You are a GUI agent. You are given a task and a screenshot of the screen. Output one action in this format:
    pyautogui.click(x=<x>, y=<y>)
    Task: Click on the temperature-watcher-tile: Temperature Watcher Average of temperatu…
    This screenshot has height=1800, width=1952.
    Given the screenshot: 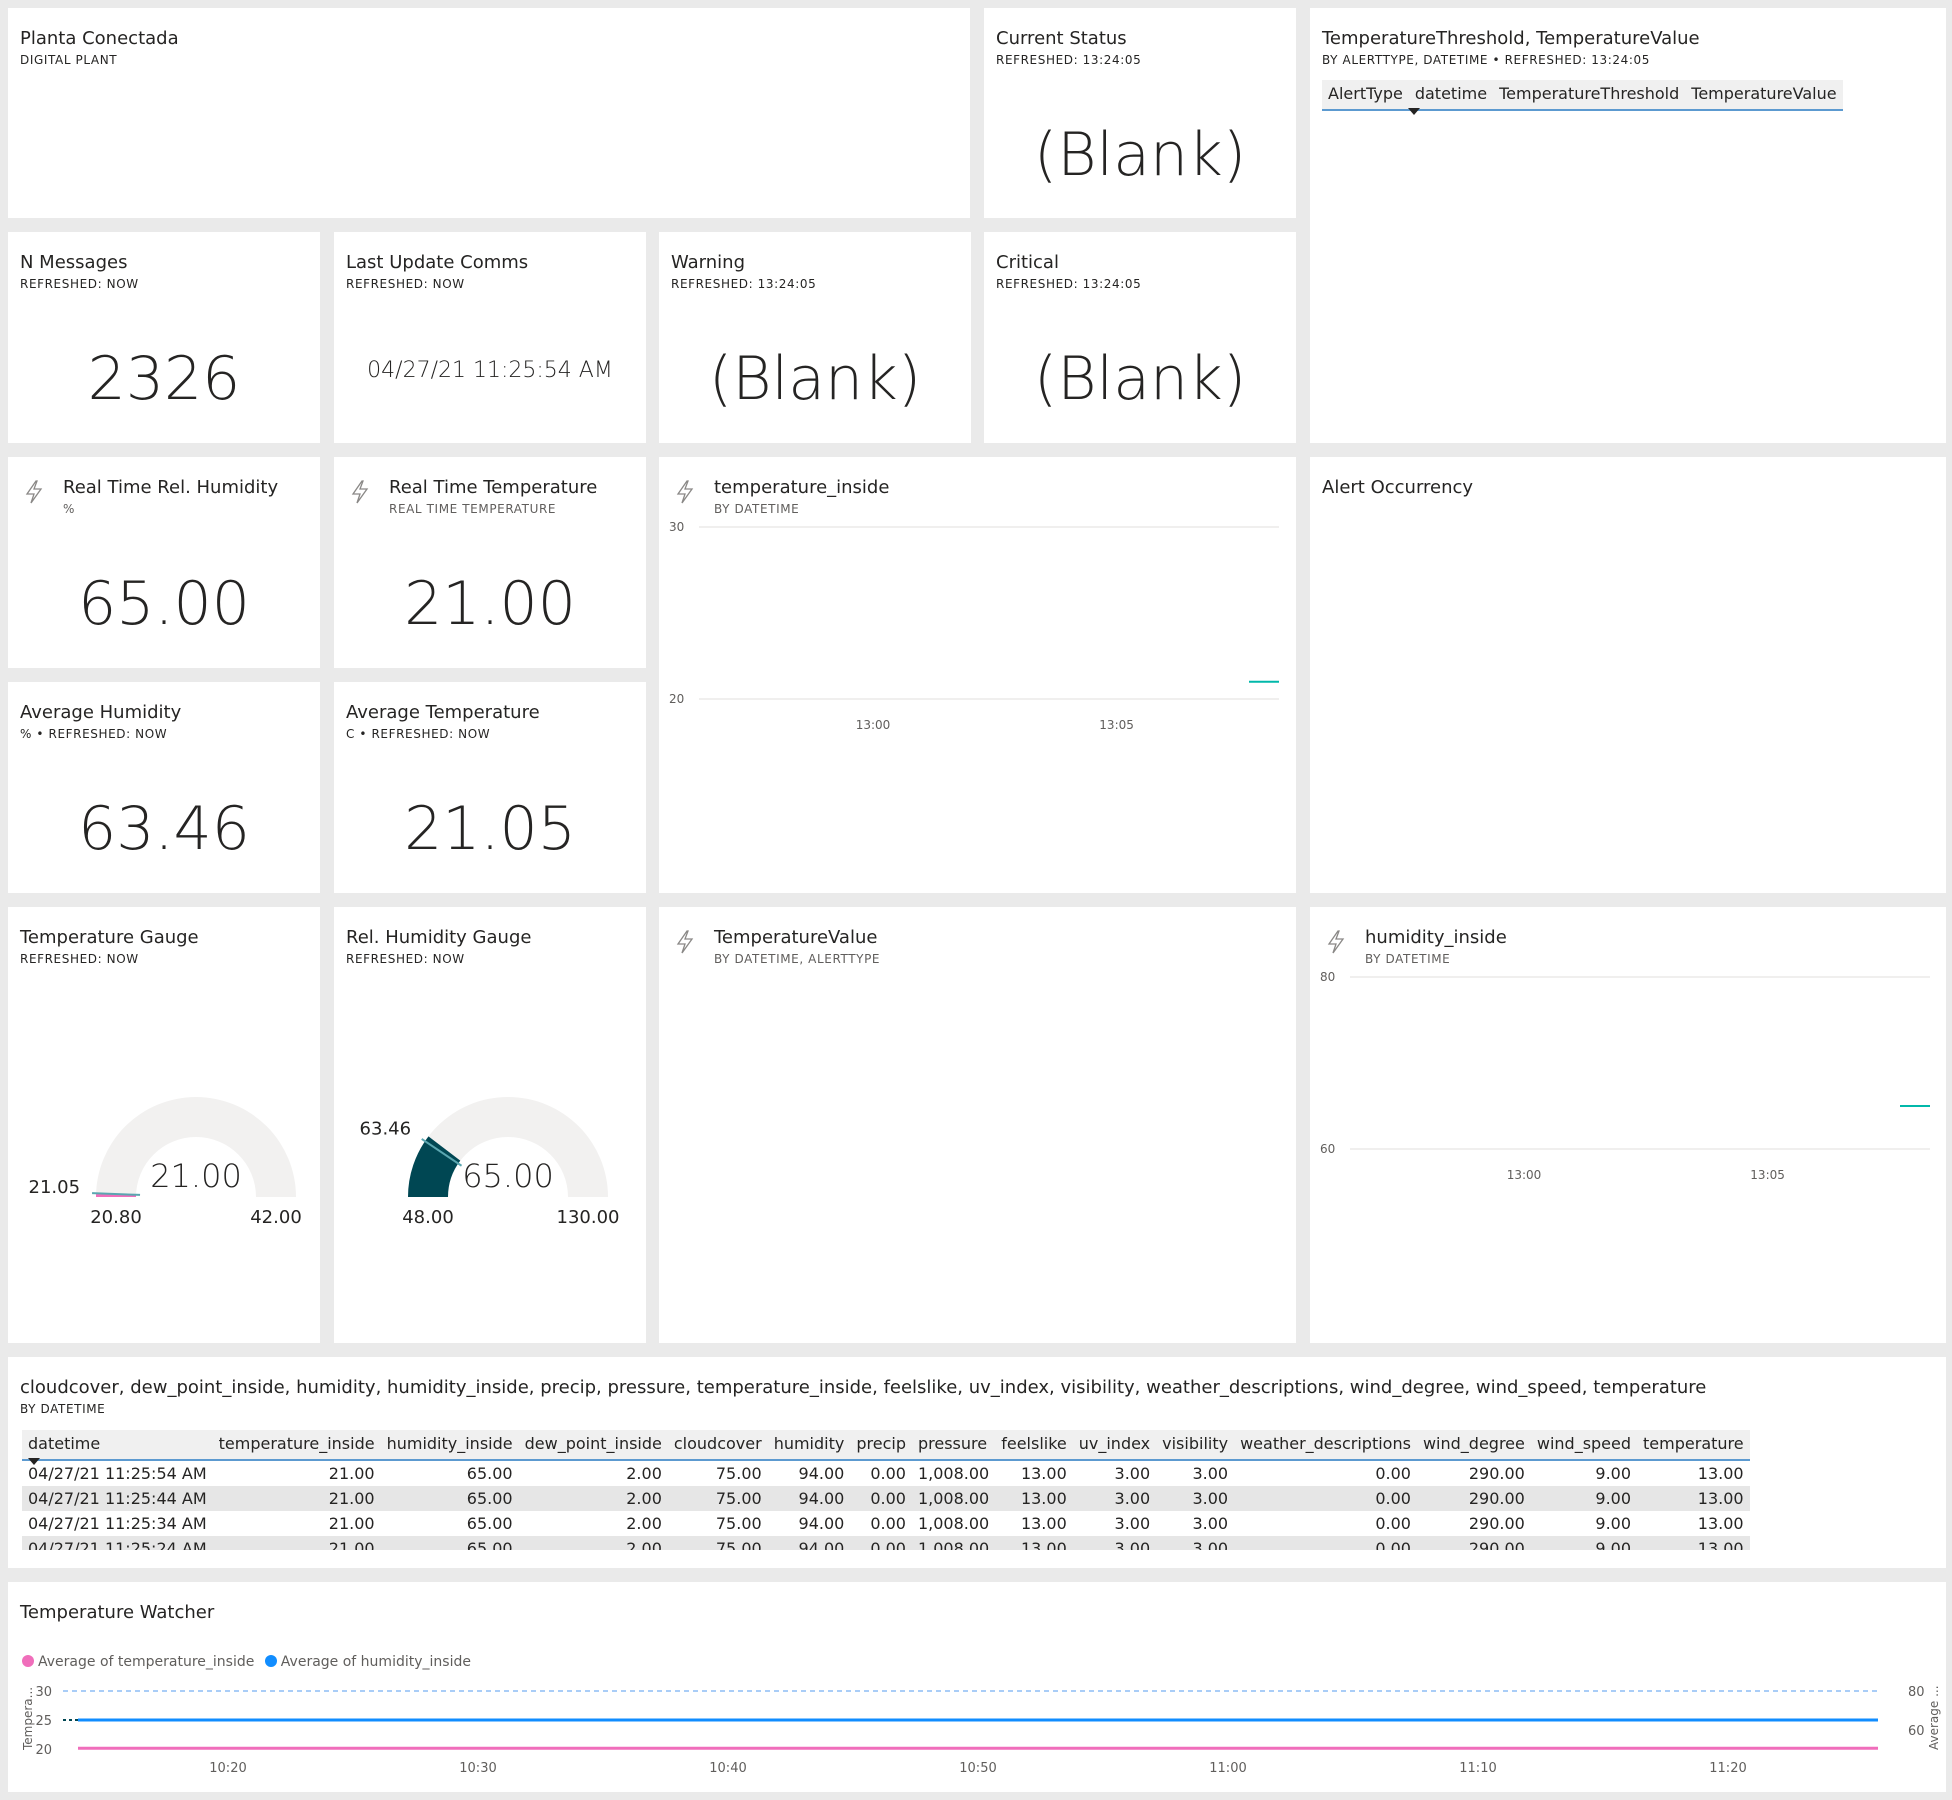 What is the action you would take?
    pyautogui.click(x=977, y=1687)
    